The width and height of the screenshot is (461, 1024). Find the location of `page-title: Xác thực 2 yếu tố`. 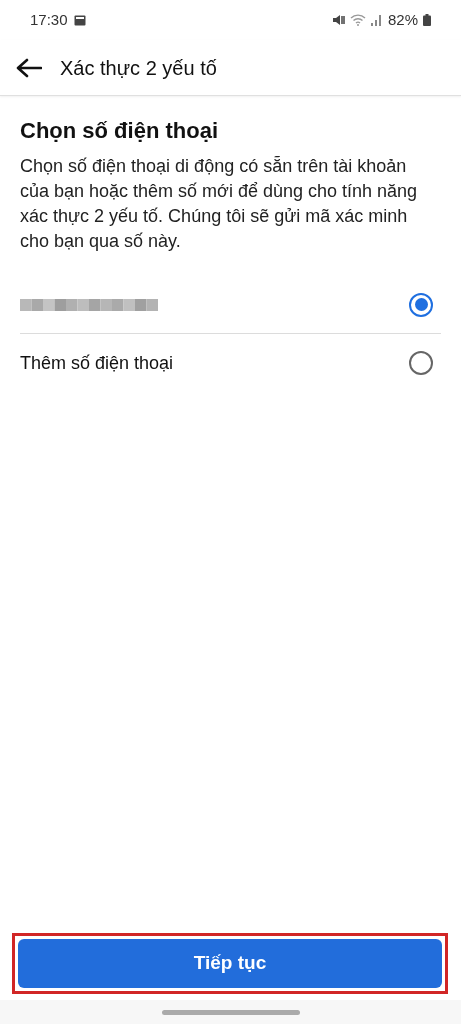

page-title: Xác thực 2 yếu tố is located at coordinates (138, 68).